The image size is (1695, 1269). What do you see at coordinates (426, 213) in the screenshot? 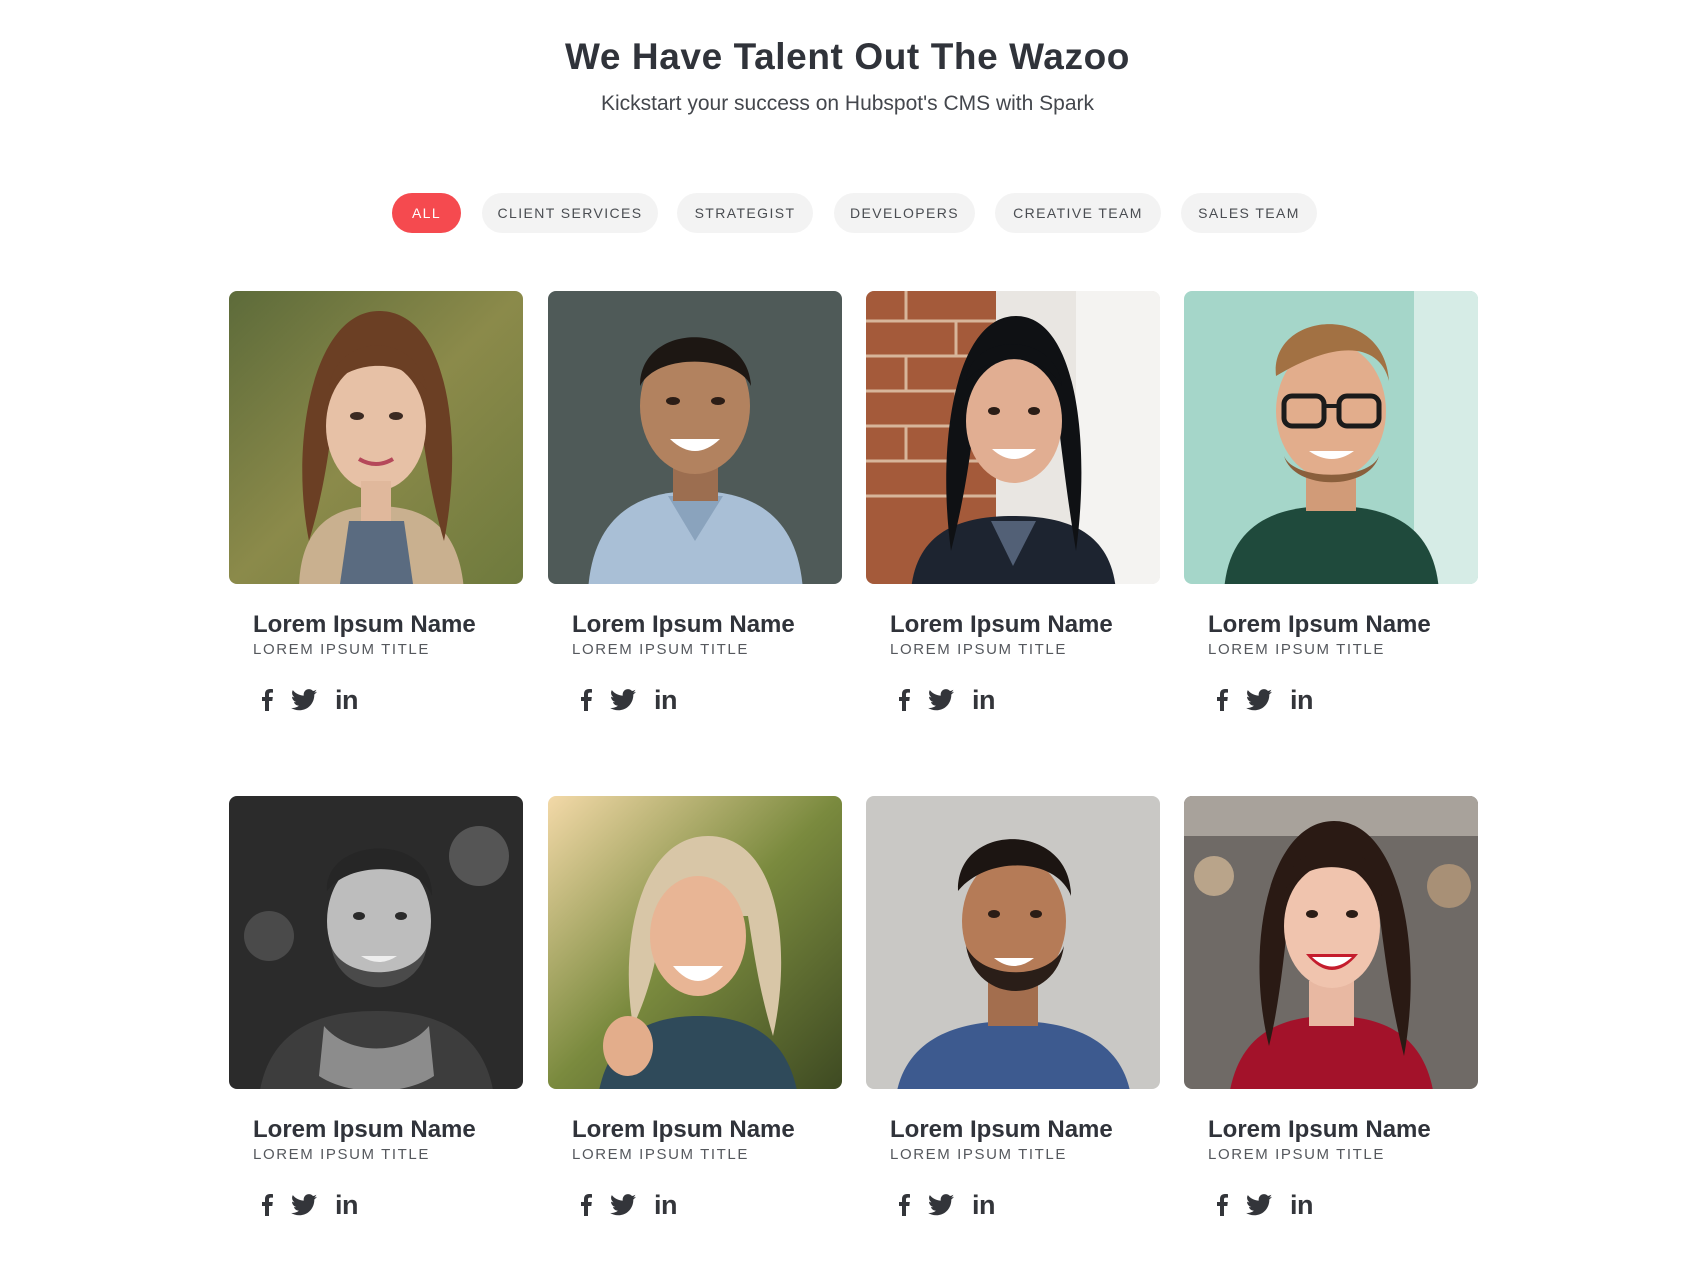
I see `filter-all: ALL` at bounding box center [426, 213].